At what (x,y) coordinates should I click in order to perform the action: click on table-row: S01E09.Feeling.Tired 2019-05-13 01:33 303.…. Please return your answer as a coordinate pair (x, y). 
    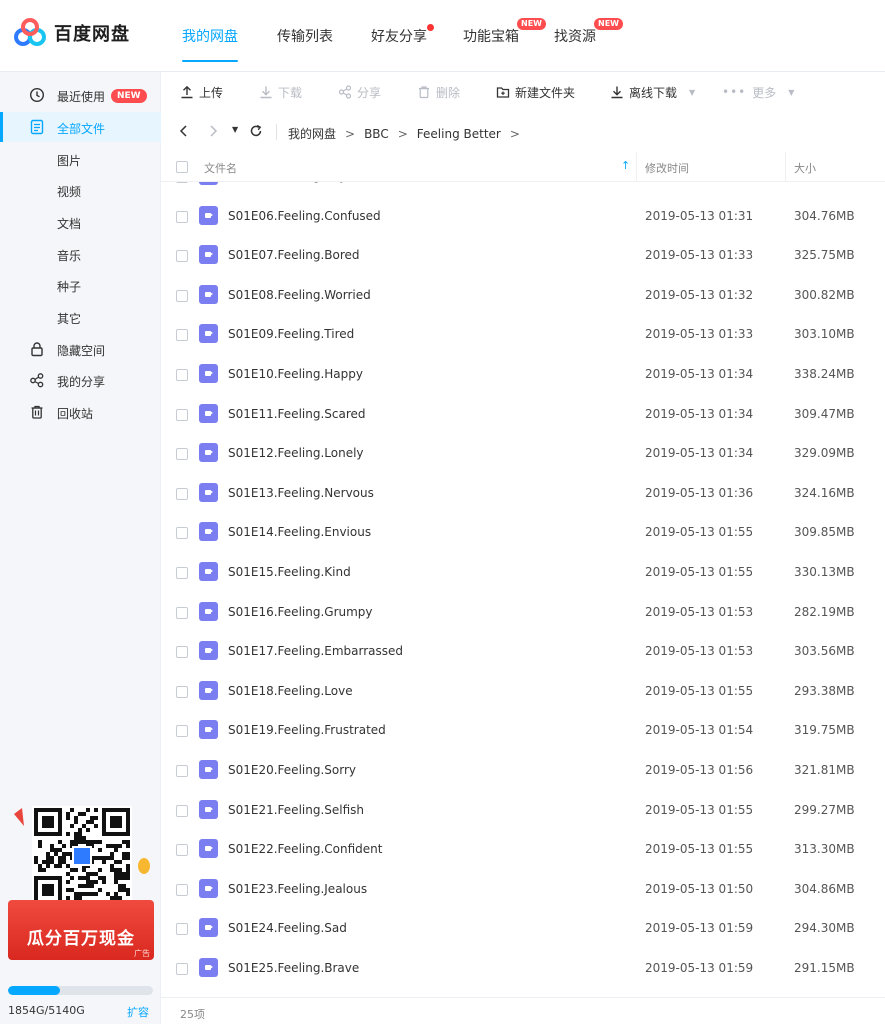
    Looking at the image, I should click on (523, 335).